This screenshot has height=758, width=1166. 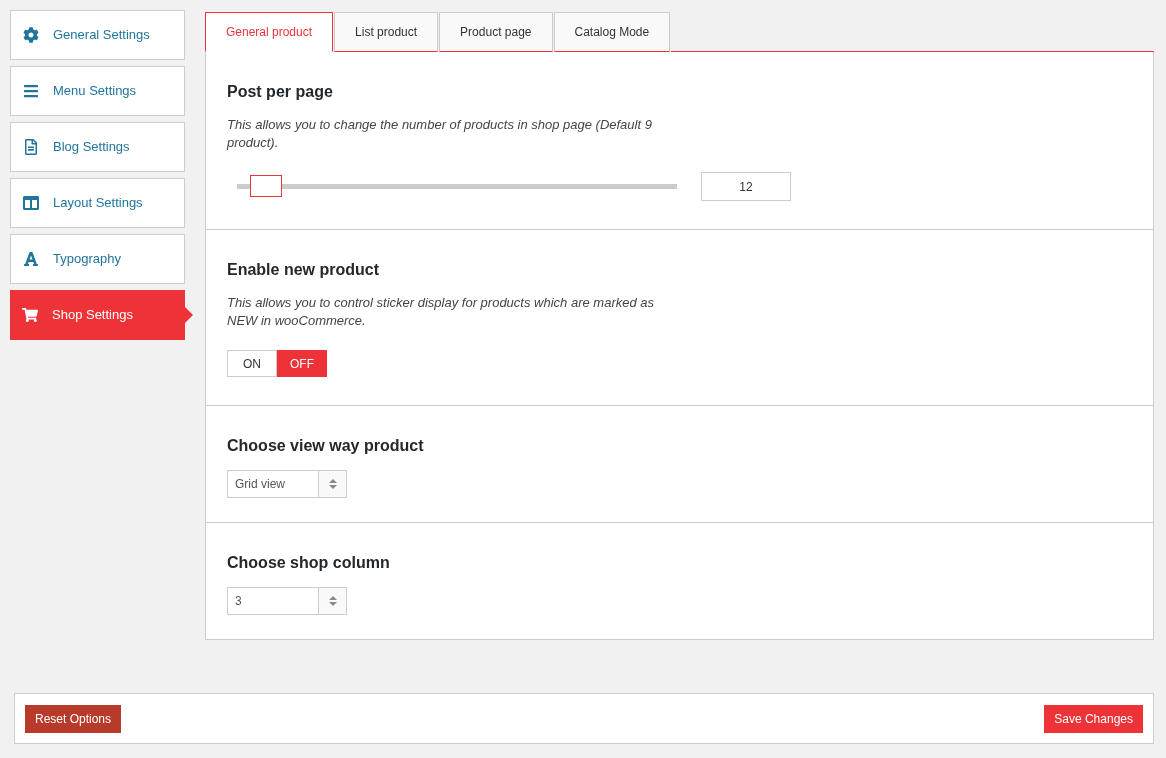 What do you see at coordinates (1093, 718) in the screenshot?
I see `save-button: Save Changes` at bounding box center [1093, 718].